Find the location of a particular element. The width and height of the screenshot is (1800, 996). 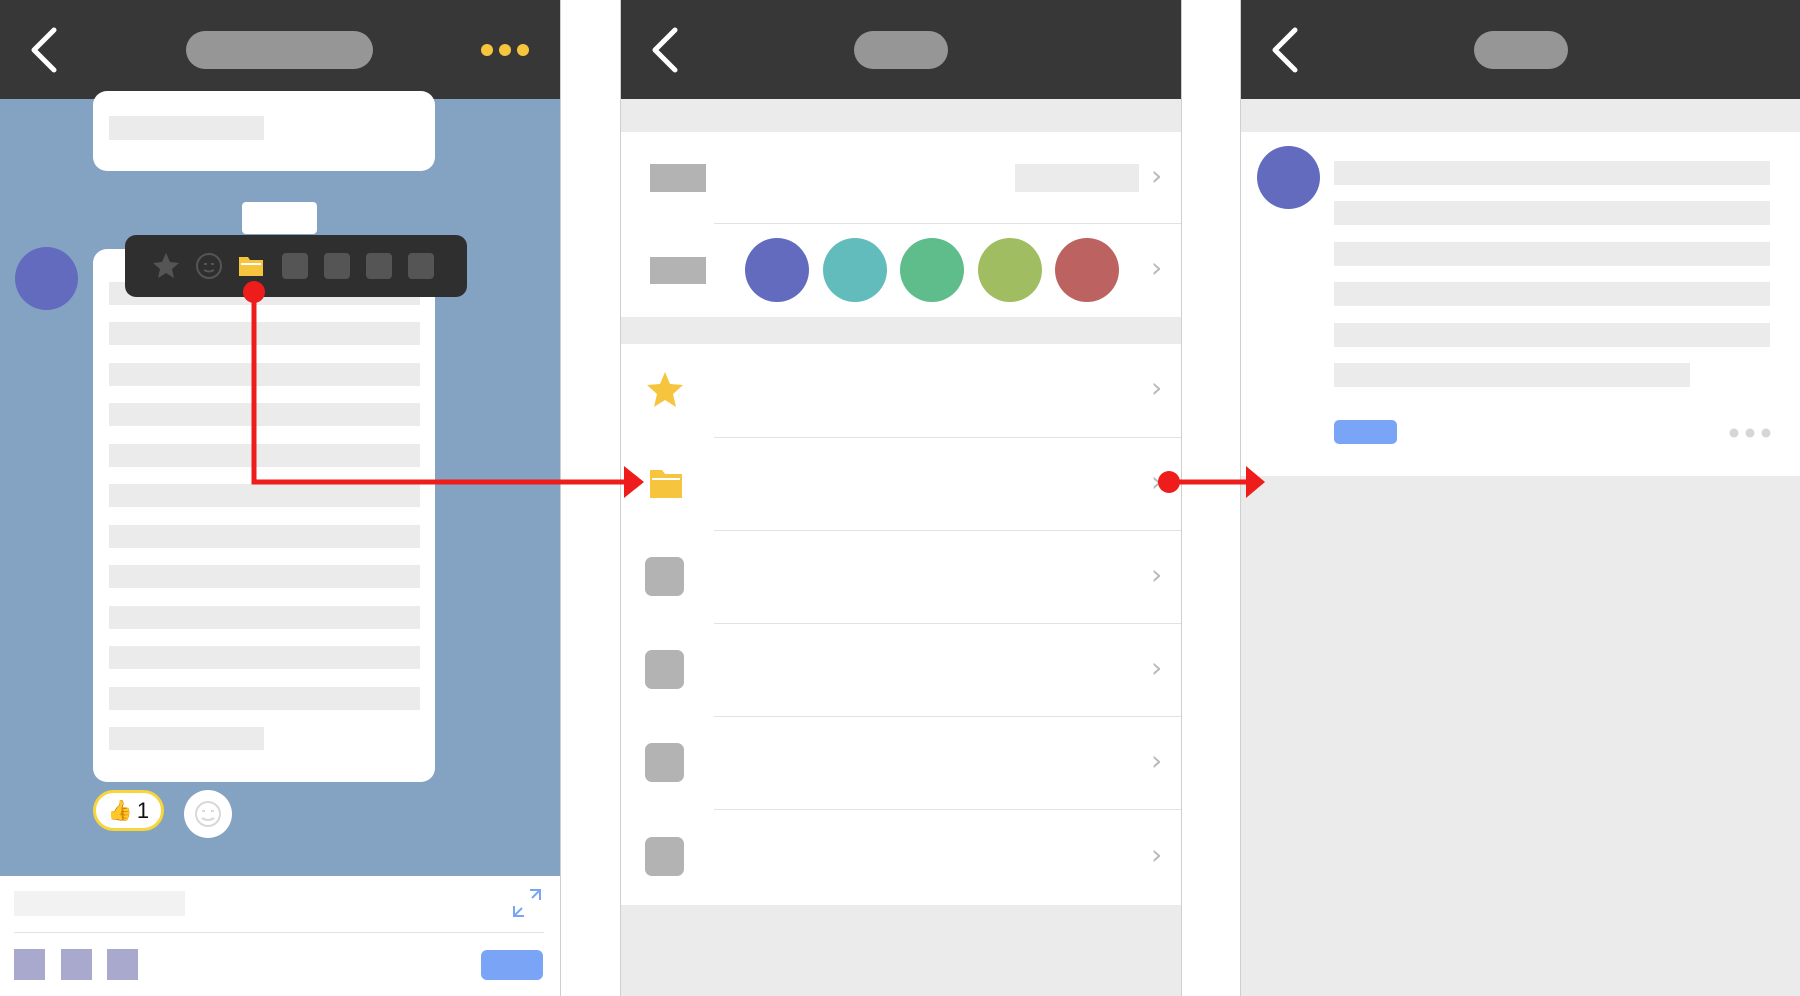

reaction-chip: 👍 1 is located at coordinates (128, 810).